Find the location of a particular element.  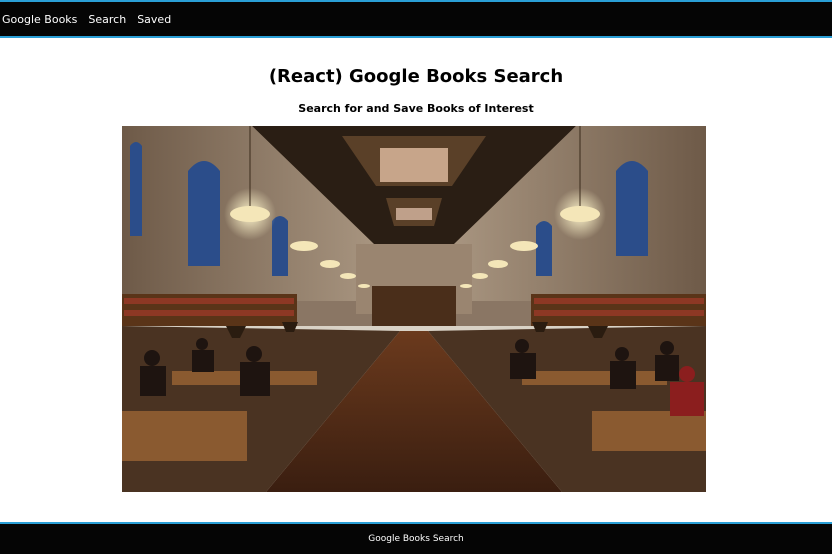

footer: Google Books Search is located at coordinates (416, 538).